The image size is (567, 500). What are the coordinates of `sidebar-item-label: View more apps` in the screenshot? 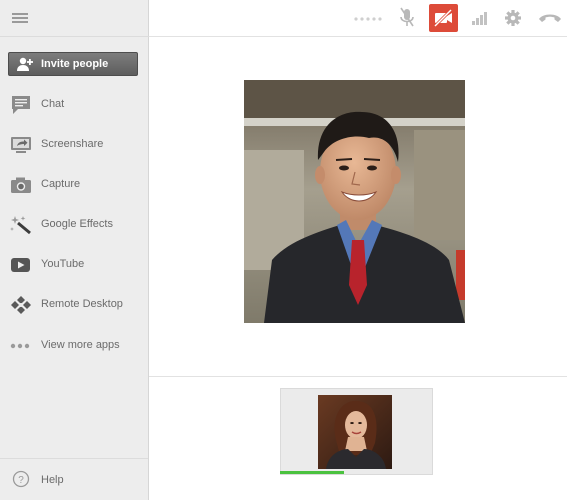 It's located at (80, 345).